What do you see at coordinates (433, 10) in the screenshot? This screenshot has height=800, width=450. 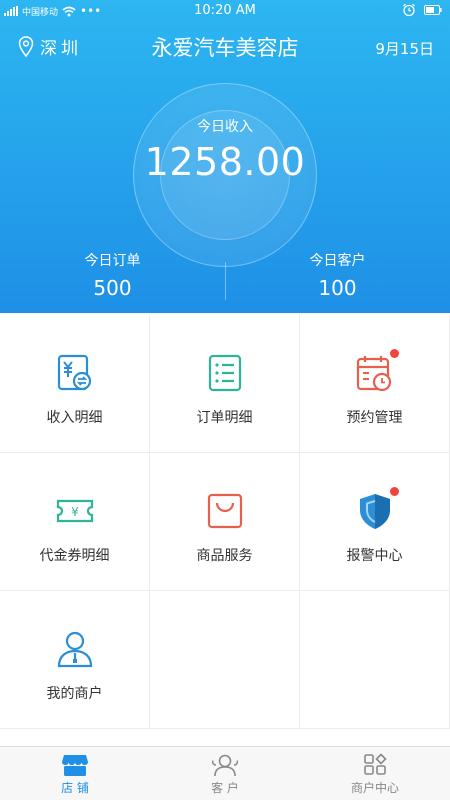 I see `battery-icon` at bounding box center [433, 10].